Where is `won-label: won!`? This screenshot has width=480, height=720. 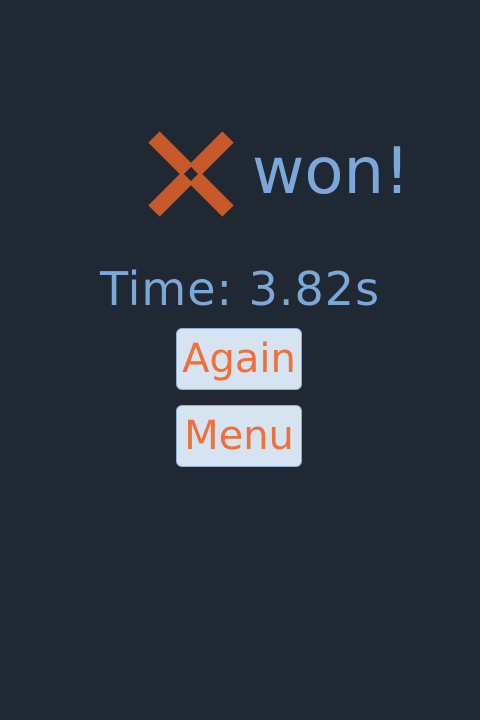 won-label: won! is located at coordinates (331, 172).